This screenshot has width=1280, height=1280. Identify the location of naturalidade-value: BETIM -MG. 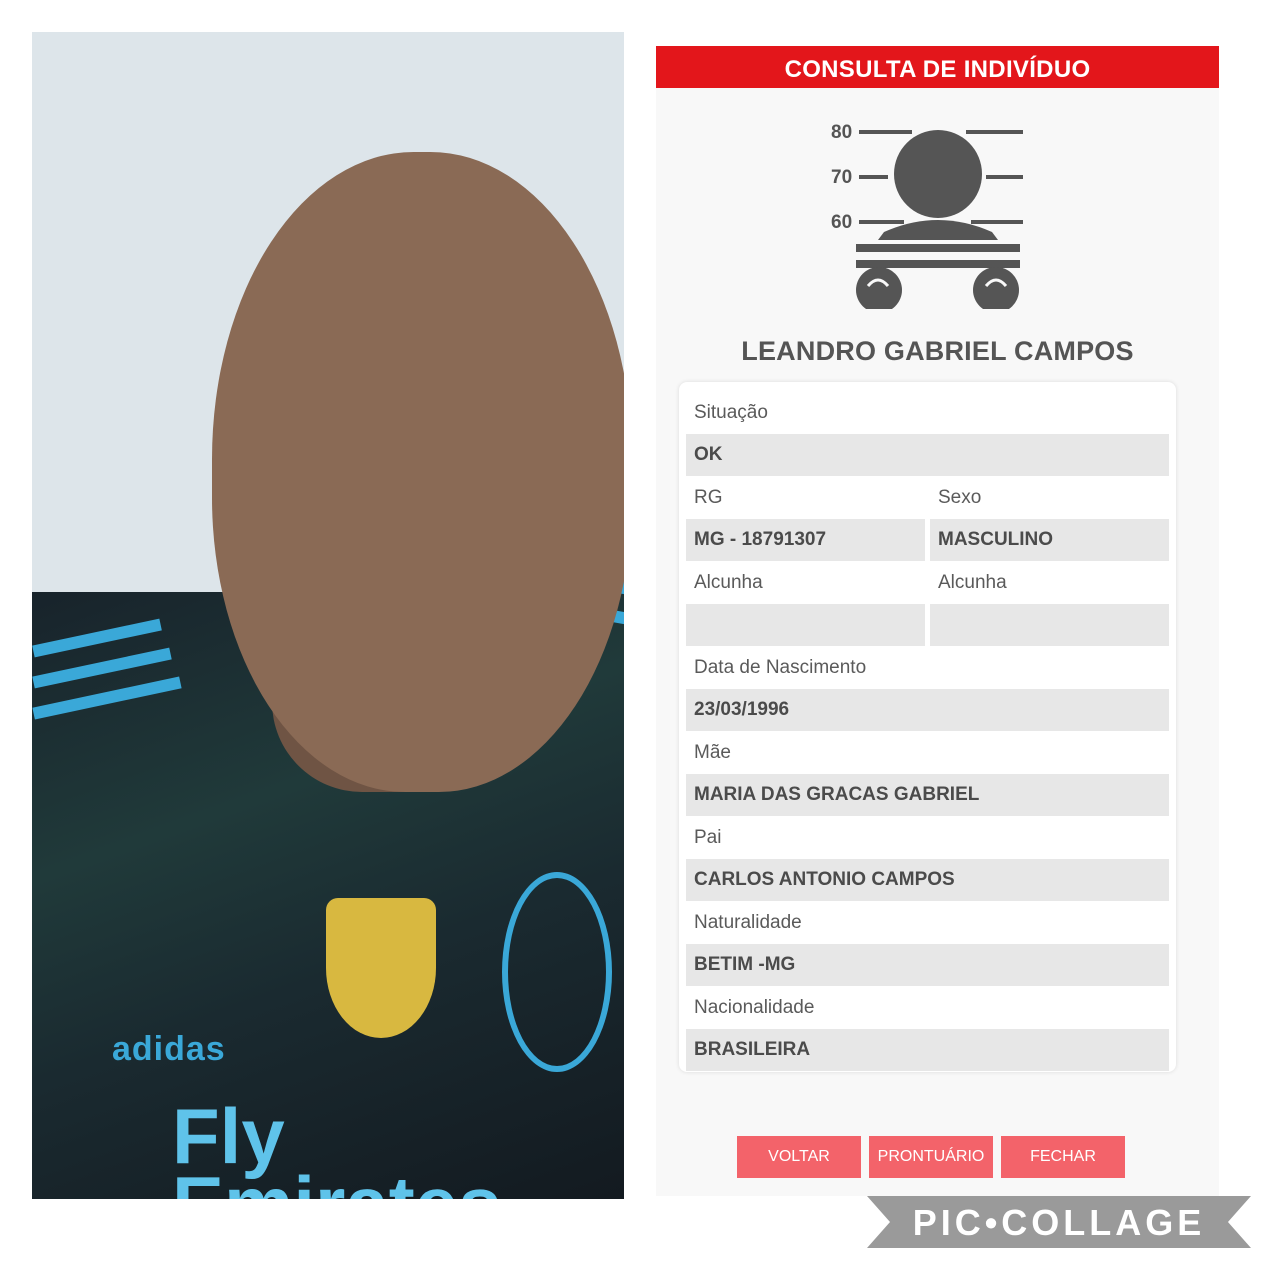
(927, 965).